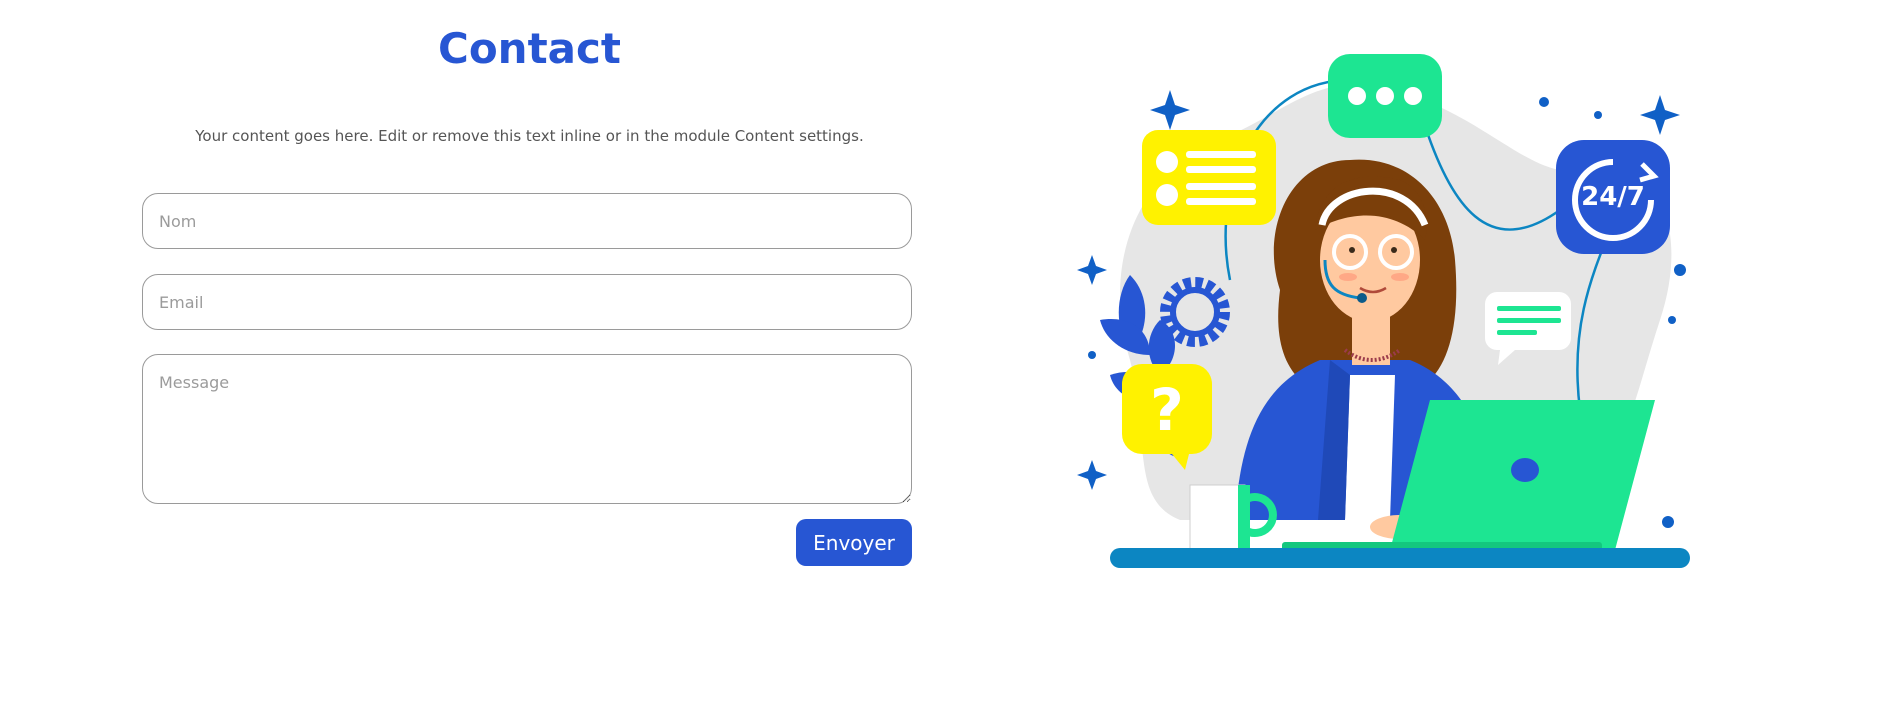 The image size is (1895, 707). I want to click on page-title: Contact, so click(529, 48).